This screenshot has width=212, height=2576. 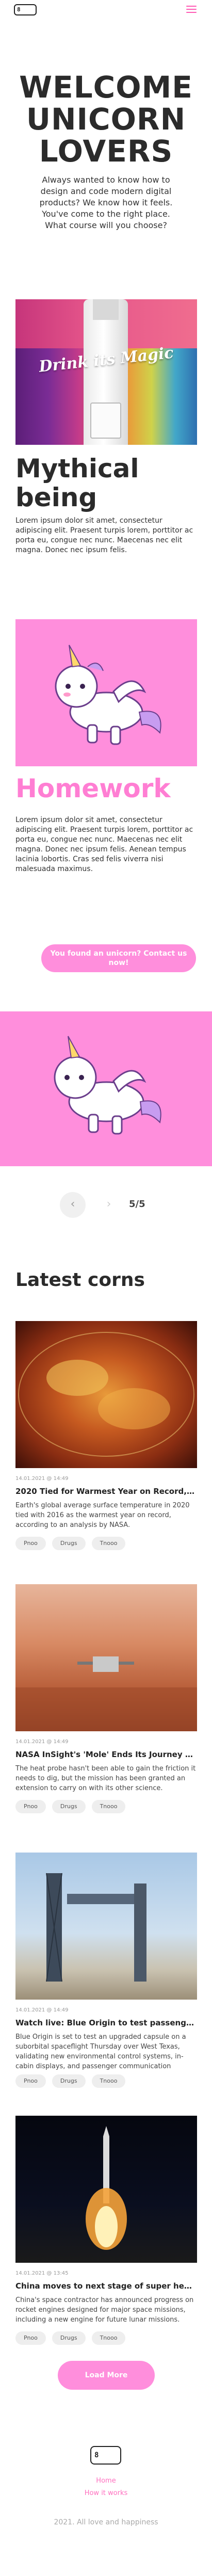 I want to click on chevron-right-icon: ›, so click(x=108, y=1205).